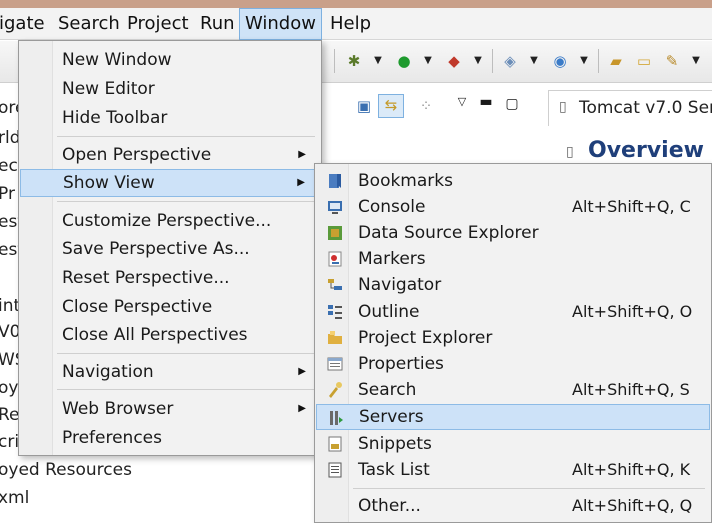  I want to click on show-view-outline: Outline Alt+Shift+Q, O, so click(513, 312).